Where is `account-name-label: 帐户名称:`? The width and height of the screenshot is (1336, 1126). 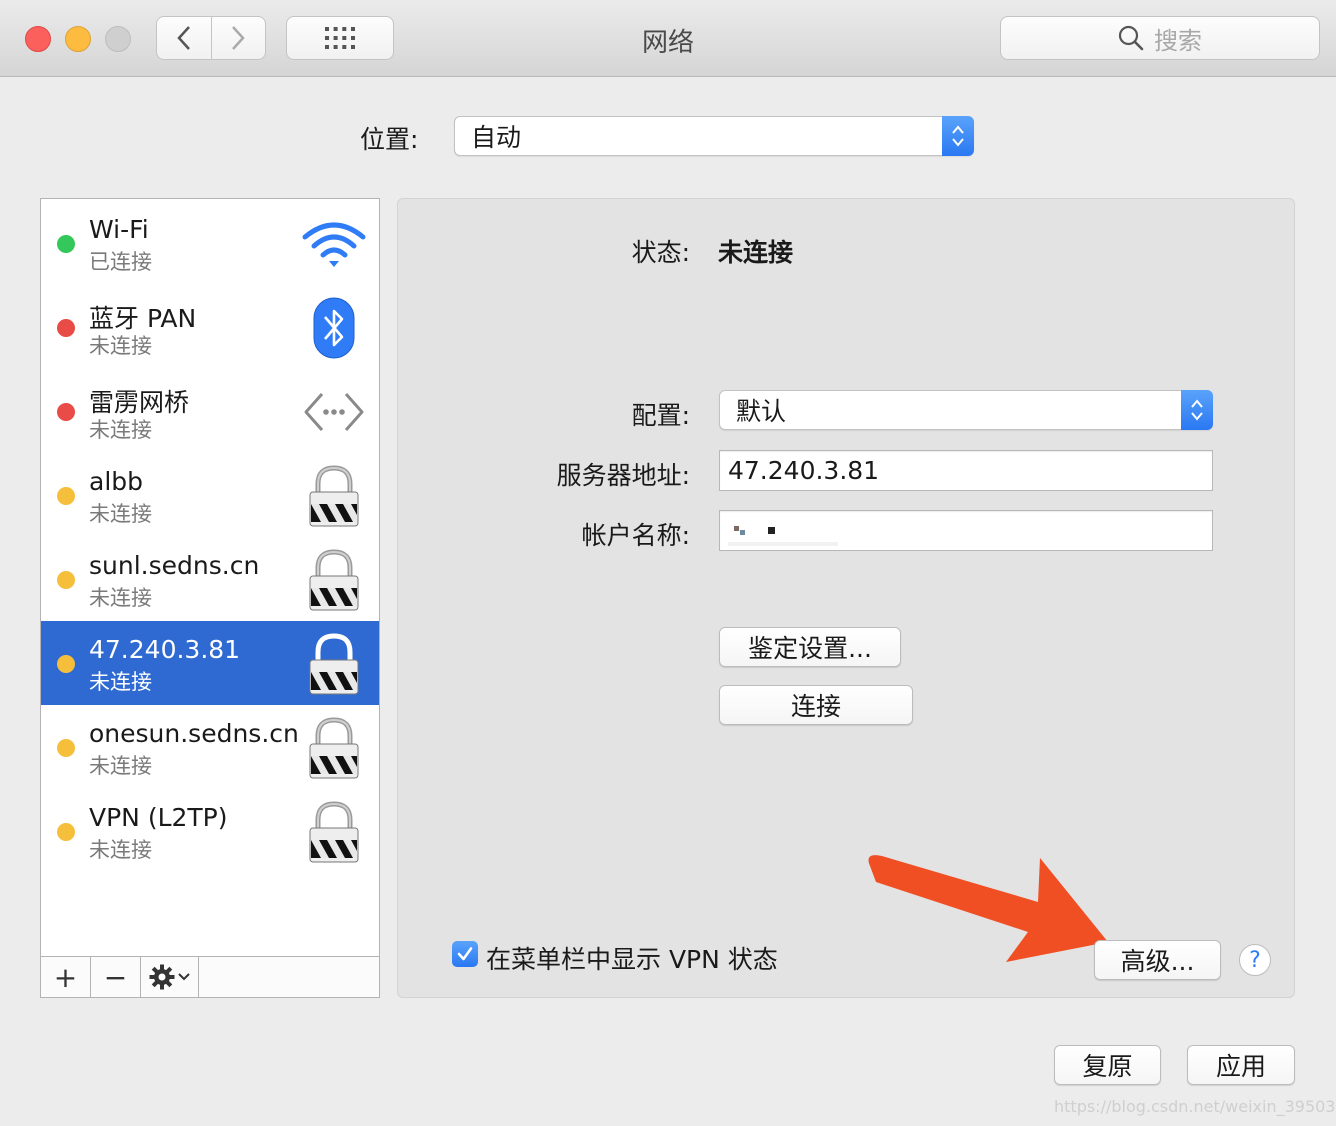 account-name-label: 帐户名称: is located at coordinates (635, 535).